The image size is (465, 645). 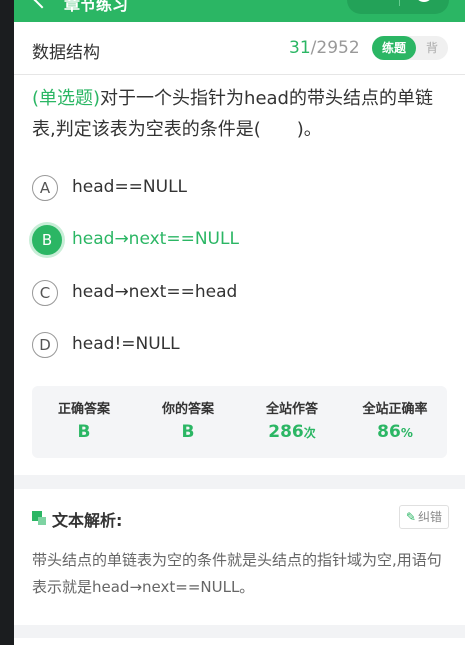 I want to click on stat-your-answer: 你的答案 B, so click(x=188, y=422).